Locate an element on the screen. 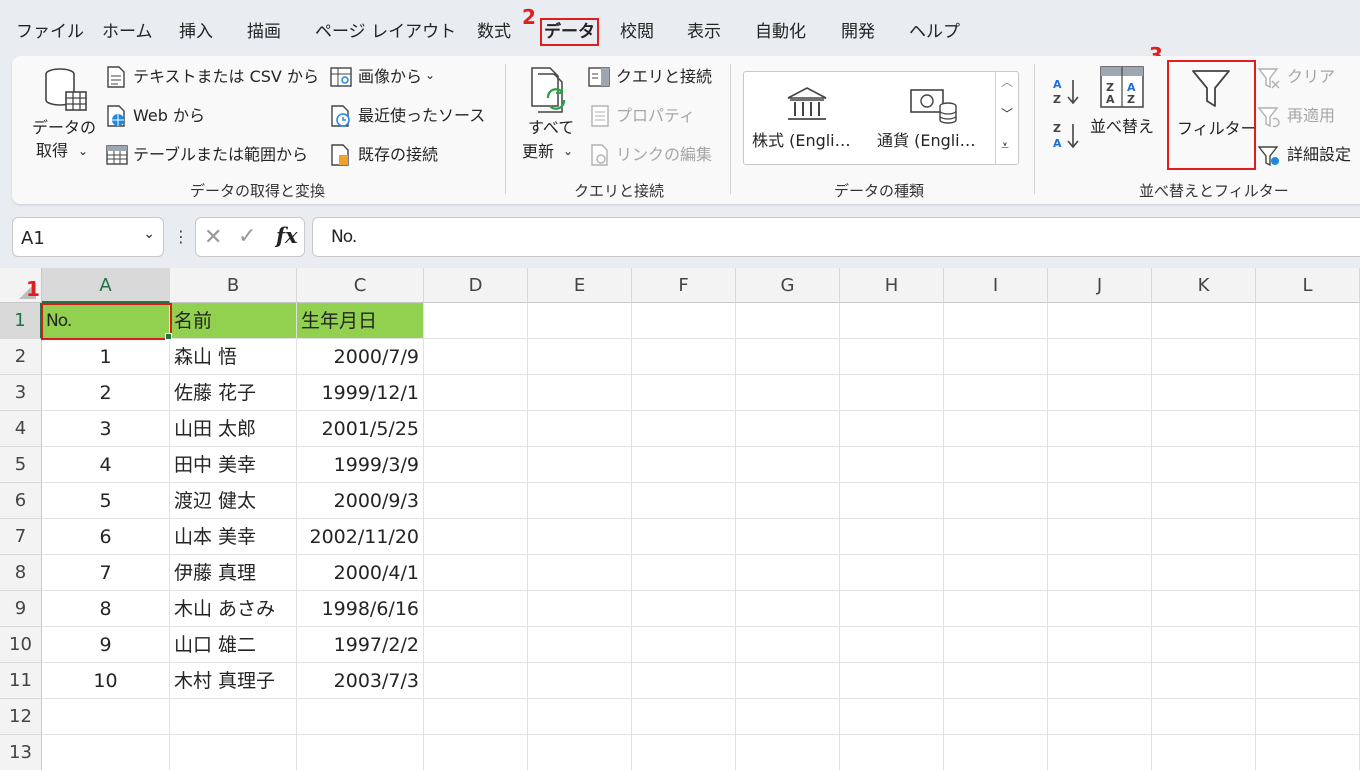 Image resolution: width=1360 pixels, height=770 pixels. cell-i11 is located at coordinates (996, 681).